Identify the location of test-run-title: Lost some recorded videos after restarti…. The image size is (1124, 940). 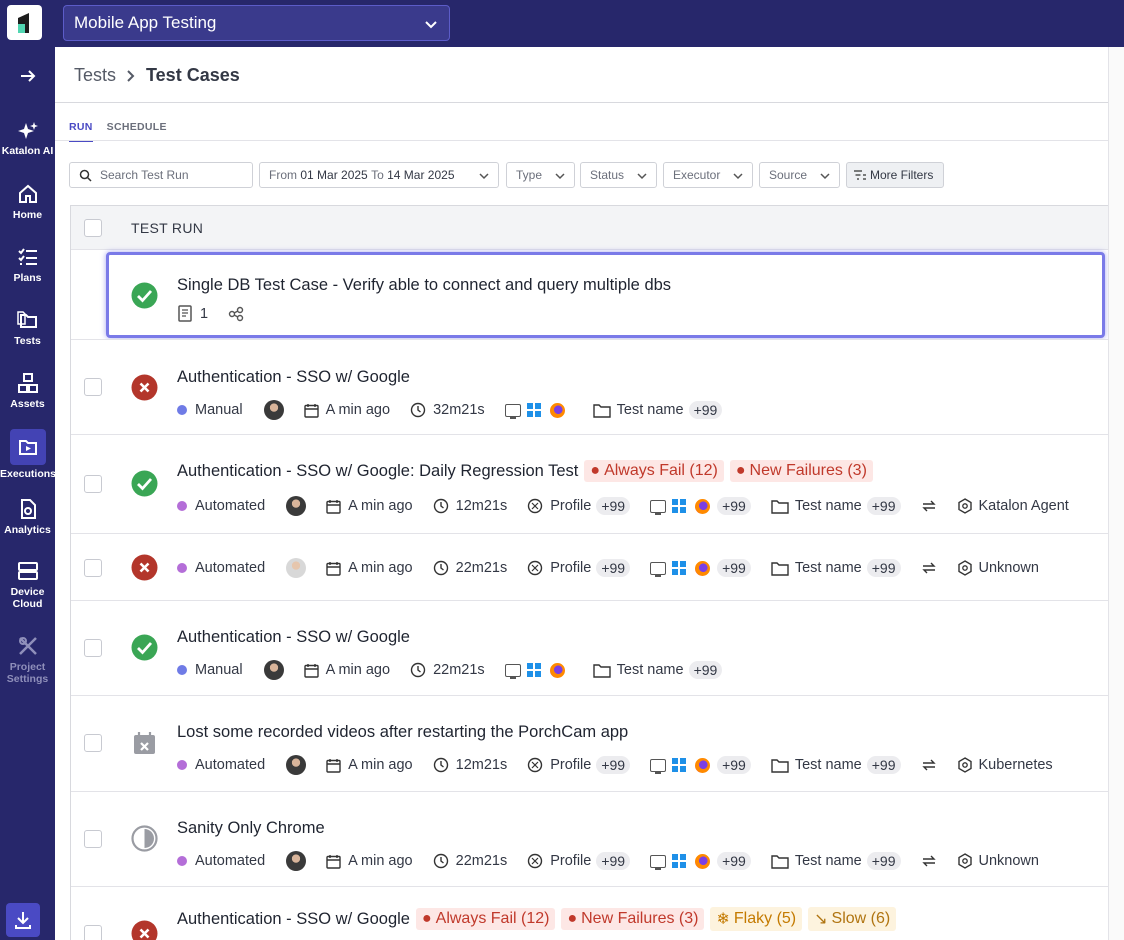
(402, 732).